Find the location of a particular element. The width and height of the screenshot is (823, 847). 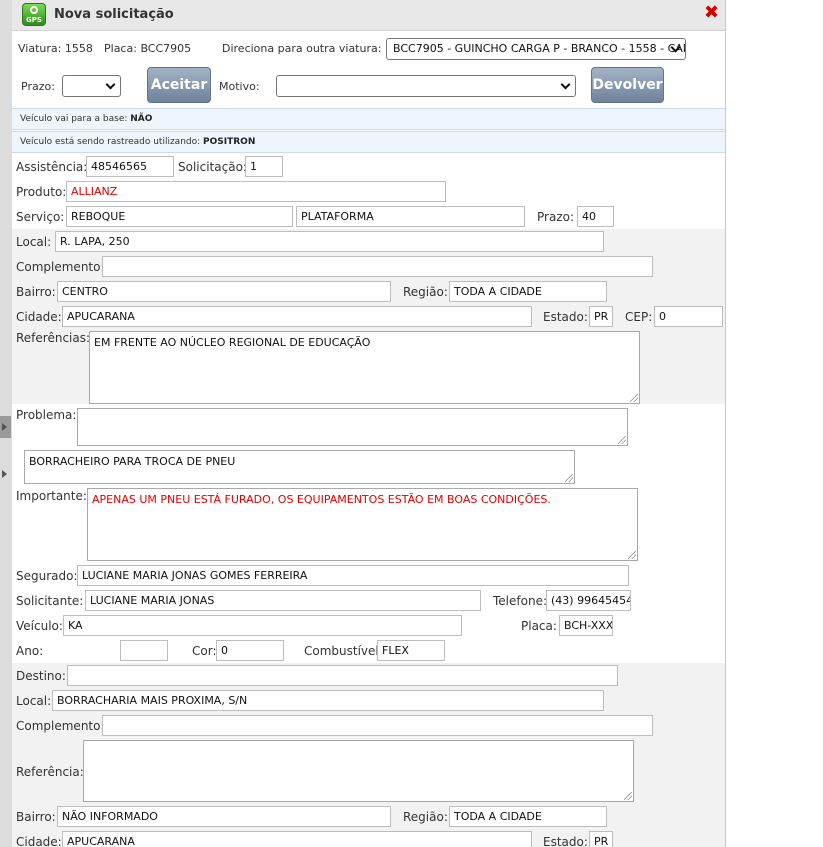

bairro-field: CENTRO is located at coordinates (224, 291).